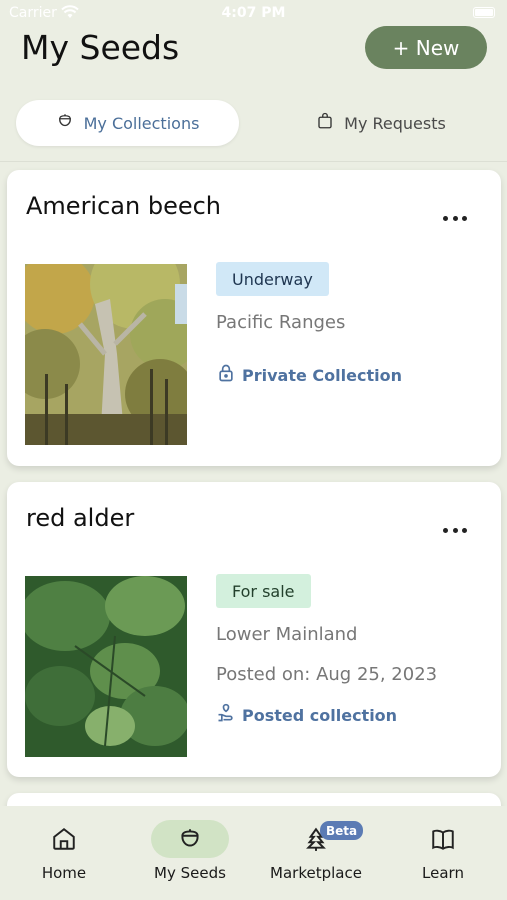  I want to click on nav-my-seeds: My Seeds, so click(190, 853).